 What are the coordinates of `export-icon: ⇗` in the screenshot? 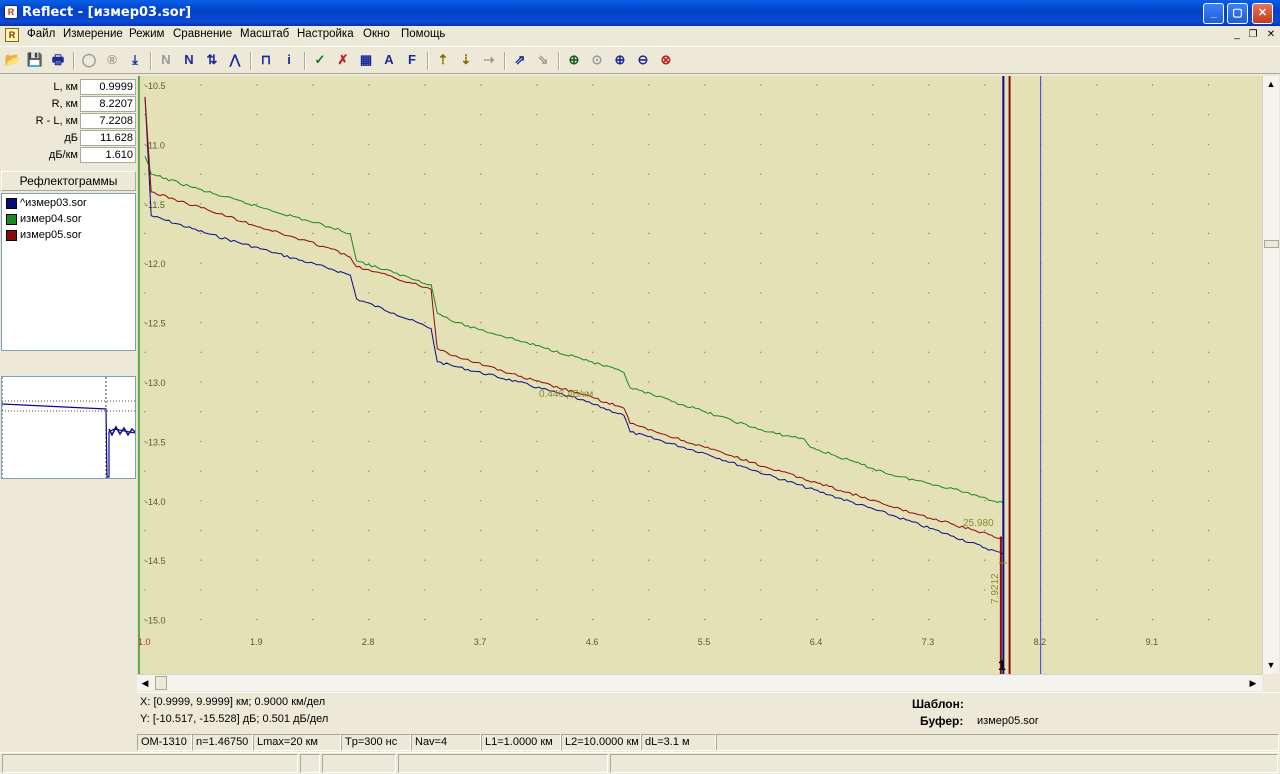 It's located at (520, 60).